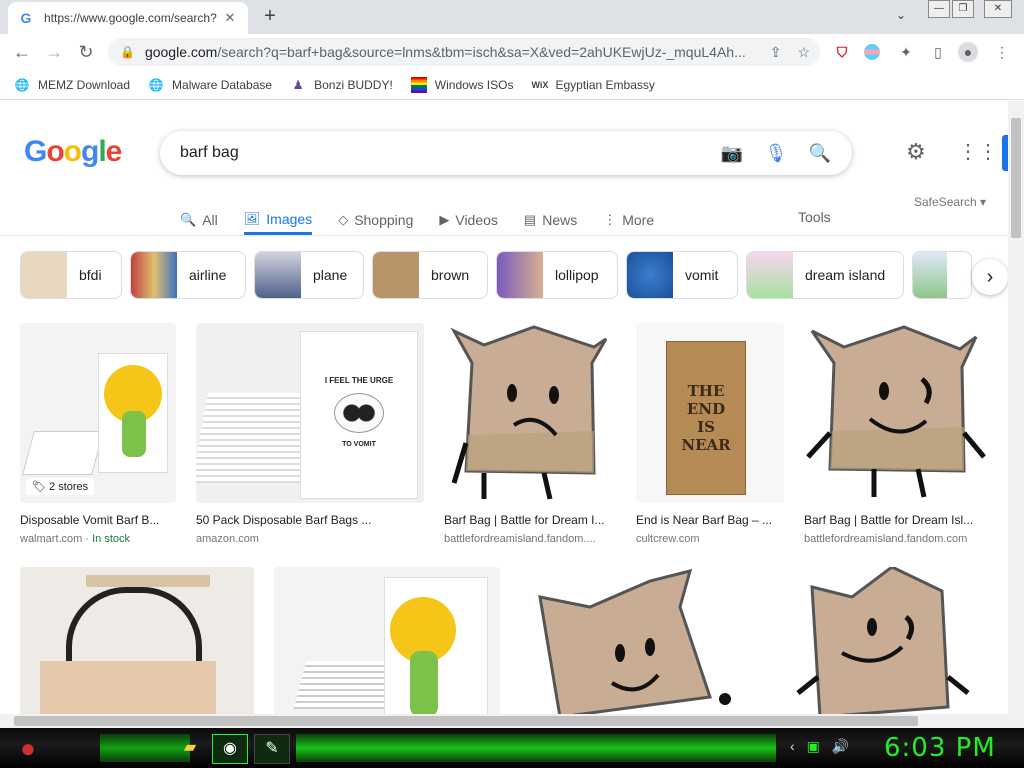 This screenshot has height=768, width=1024. I want to click on chevron-left-icon: ‹, so click(792, 746).